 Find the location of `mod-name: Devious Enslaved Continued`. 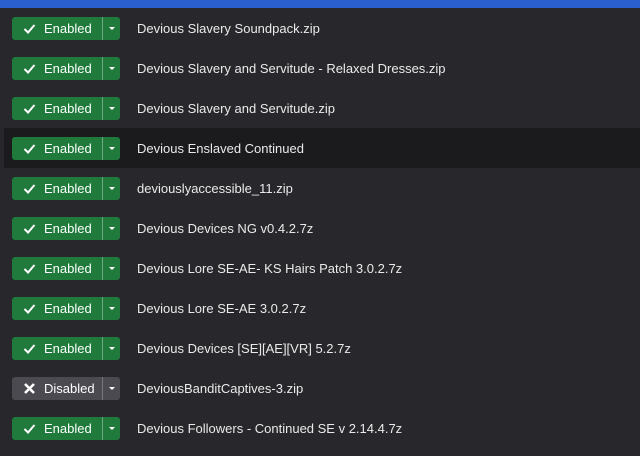

mod-name: Devious Enslaved Continued is located at coordinates (220, 148).